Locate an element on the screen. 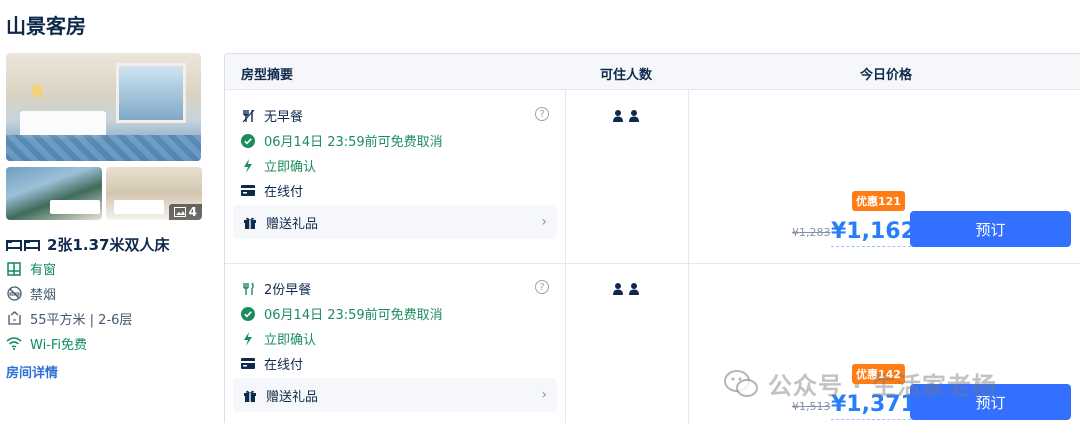 This screenshot has height=423, width=1080. image-icon is located at coordinates (179, 212).